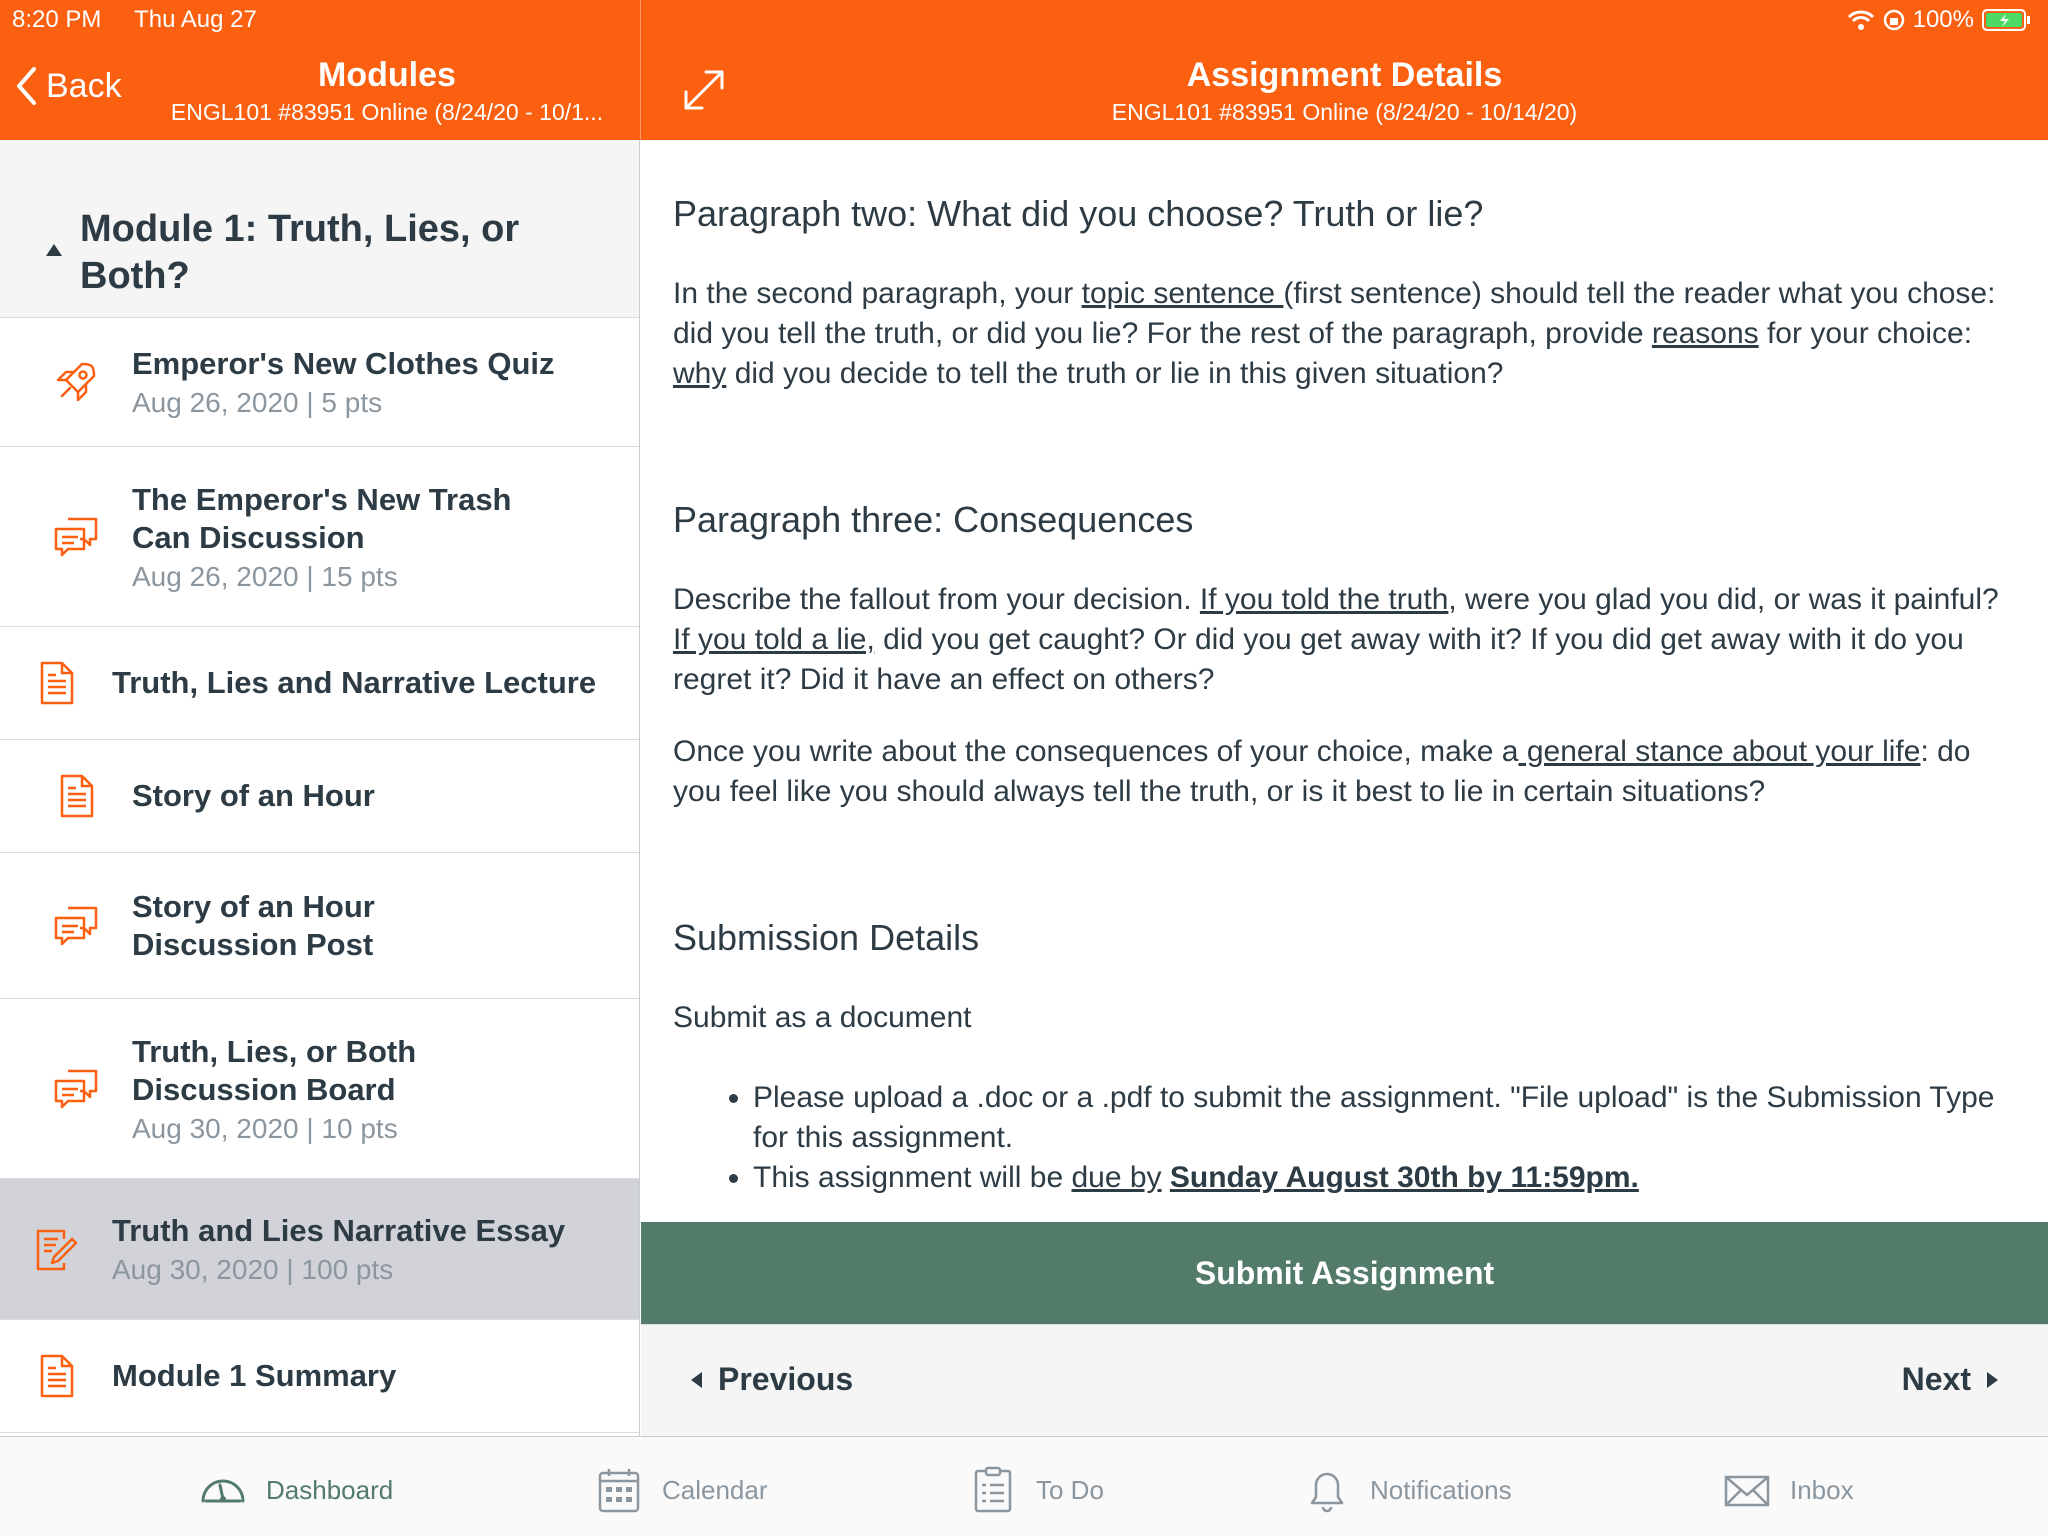 Image resolution: width=2048 pixels, height=1536 pixels. I want to click on battery-icon, so click(2006, 20).